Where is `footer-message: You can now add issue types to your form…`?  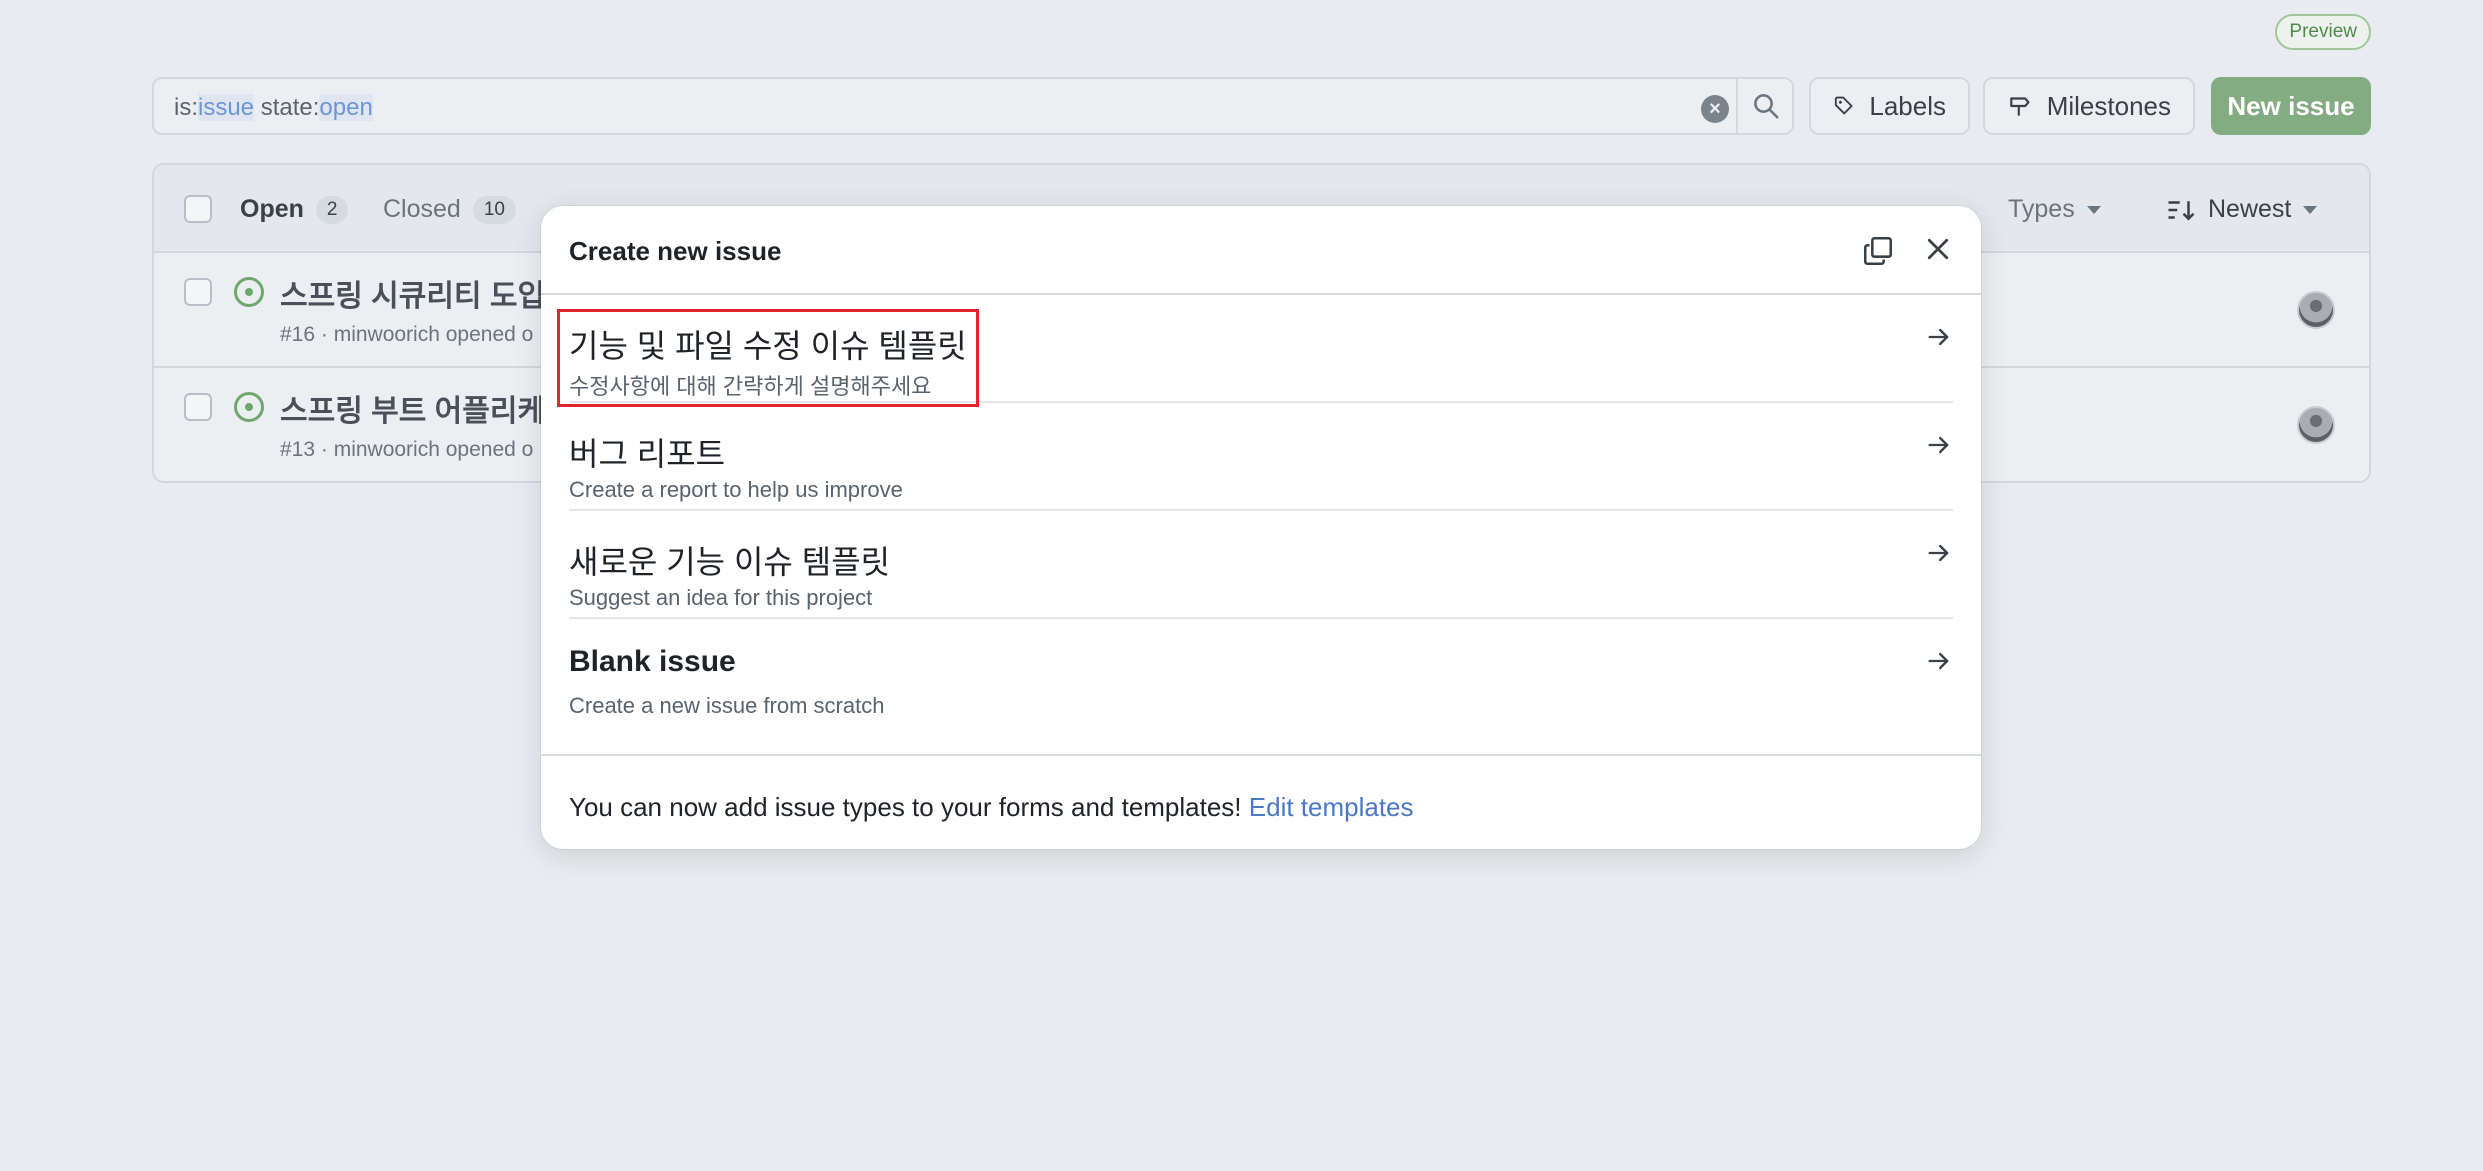
footer-message: You can now add issue types to your form… is located at coordinates (991, 807).